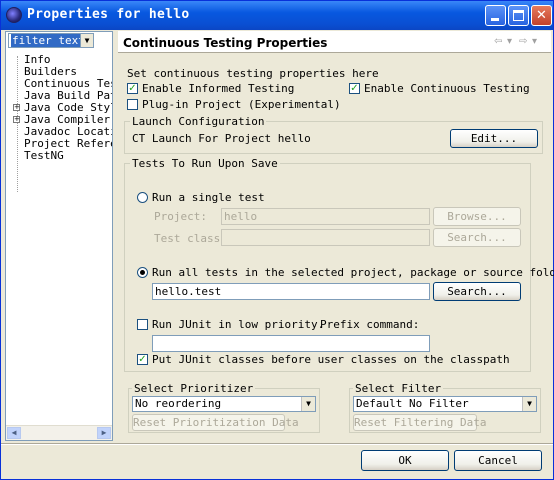 The image size is (554, 480). I want to click on prioritizer-select: No reordering ▼, so click(224, 404).